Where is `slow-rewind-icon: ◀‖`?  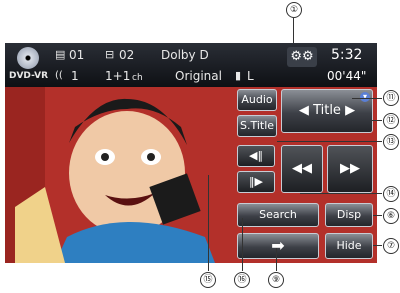
slow-rewind-icon: ◀‖ is located at coordinates (256, 155).